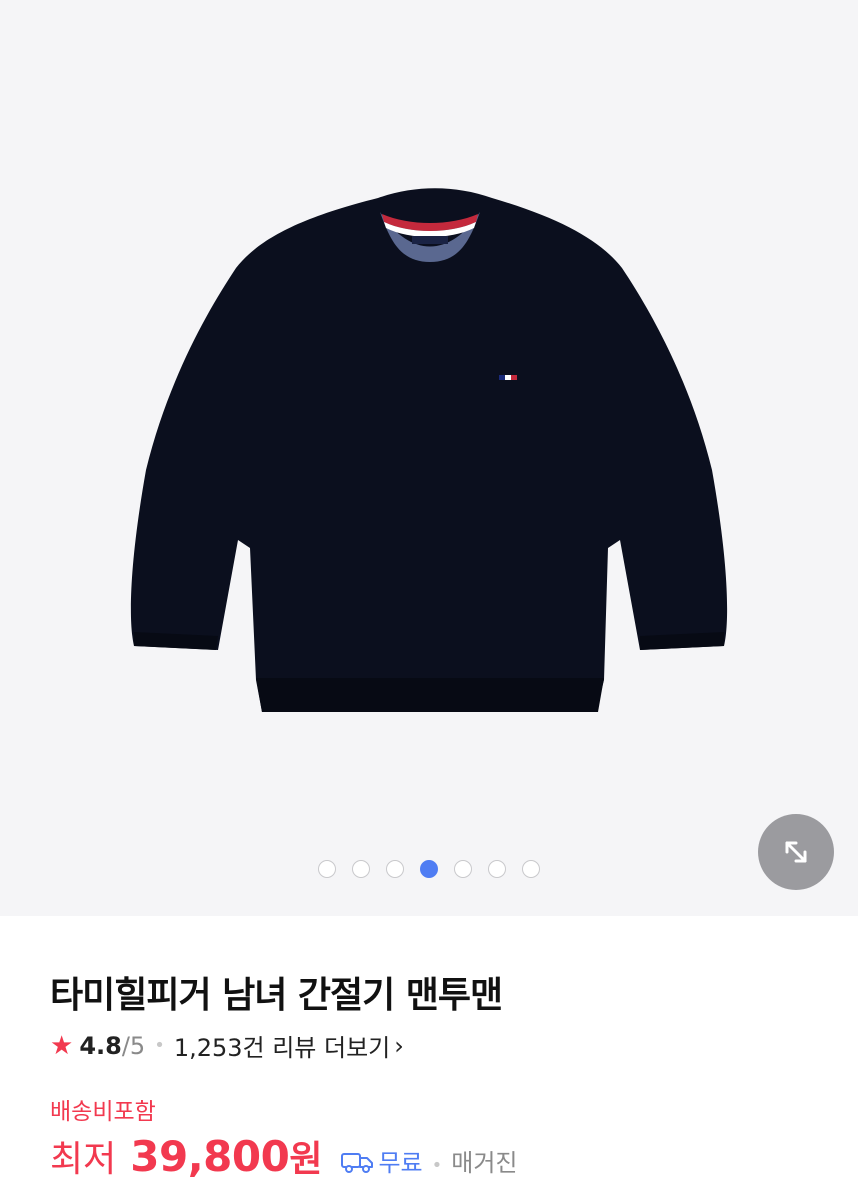 The height and width of the screenshot is (1200, 858). I want to click on carousel-dot-active, so click(429, 869).